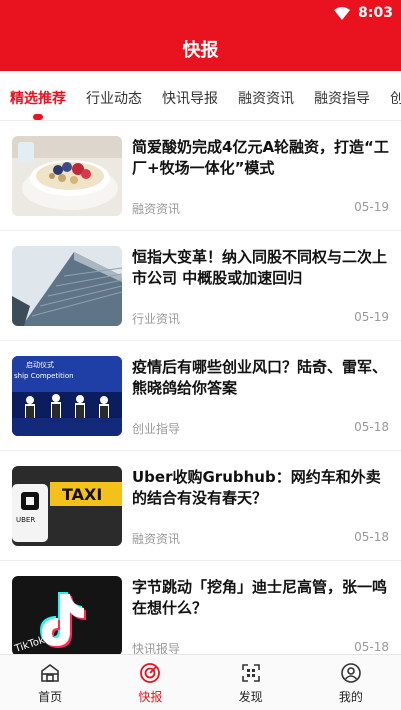 The height and width of the screenshot is (710, 401). What do you see at coordinates (342, 13) in the screenshot?
I see `wifi-icon` at bounding box center [342, 13].